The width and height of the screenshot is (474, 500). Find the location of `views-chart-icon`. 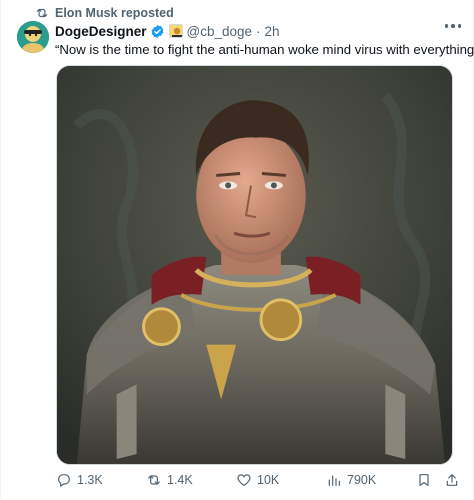

views-chart-icon is located at coordinates (334, 480).